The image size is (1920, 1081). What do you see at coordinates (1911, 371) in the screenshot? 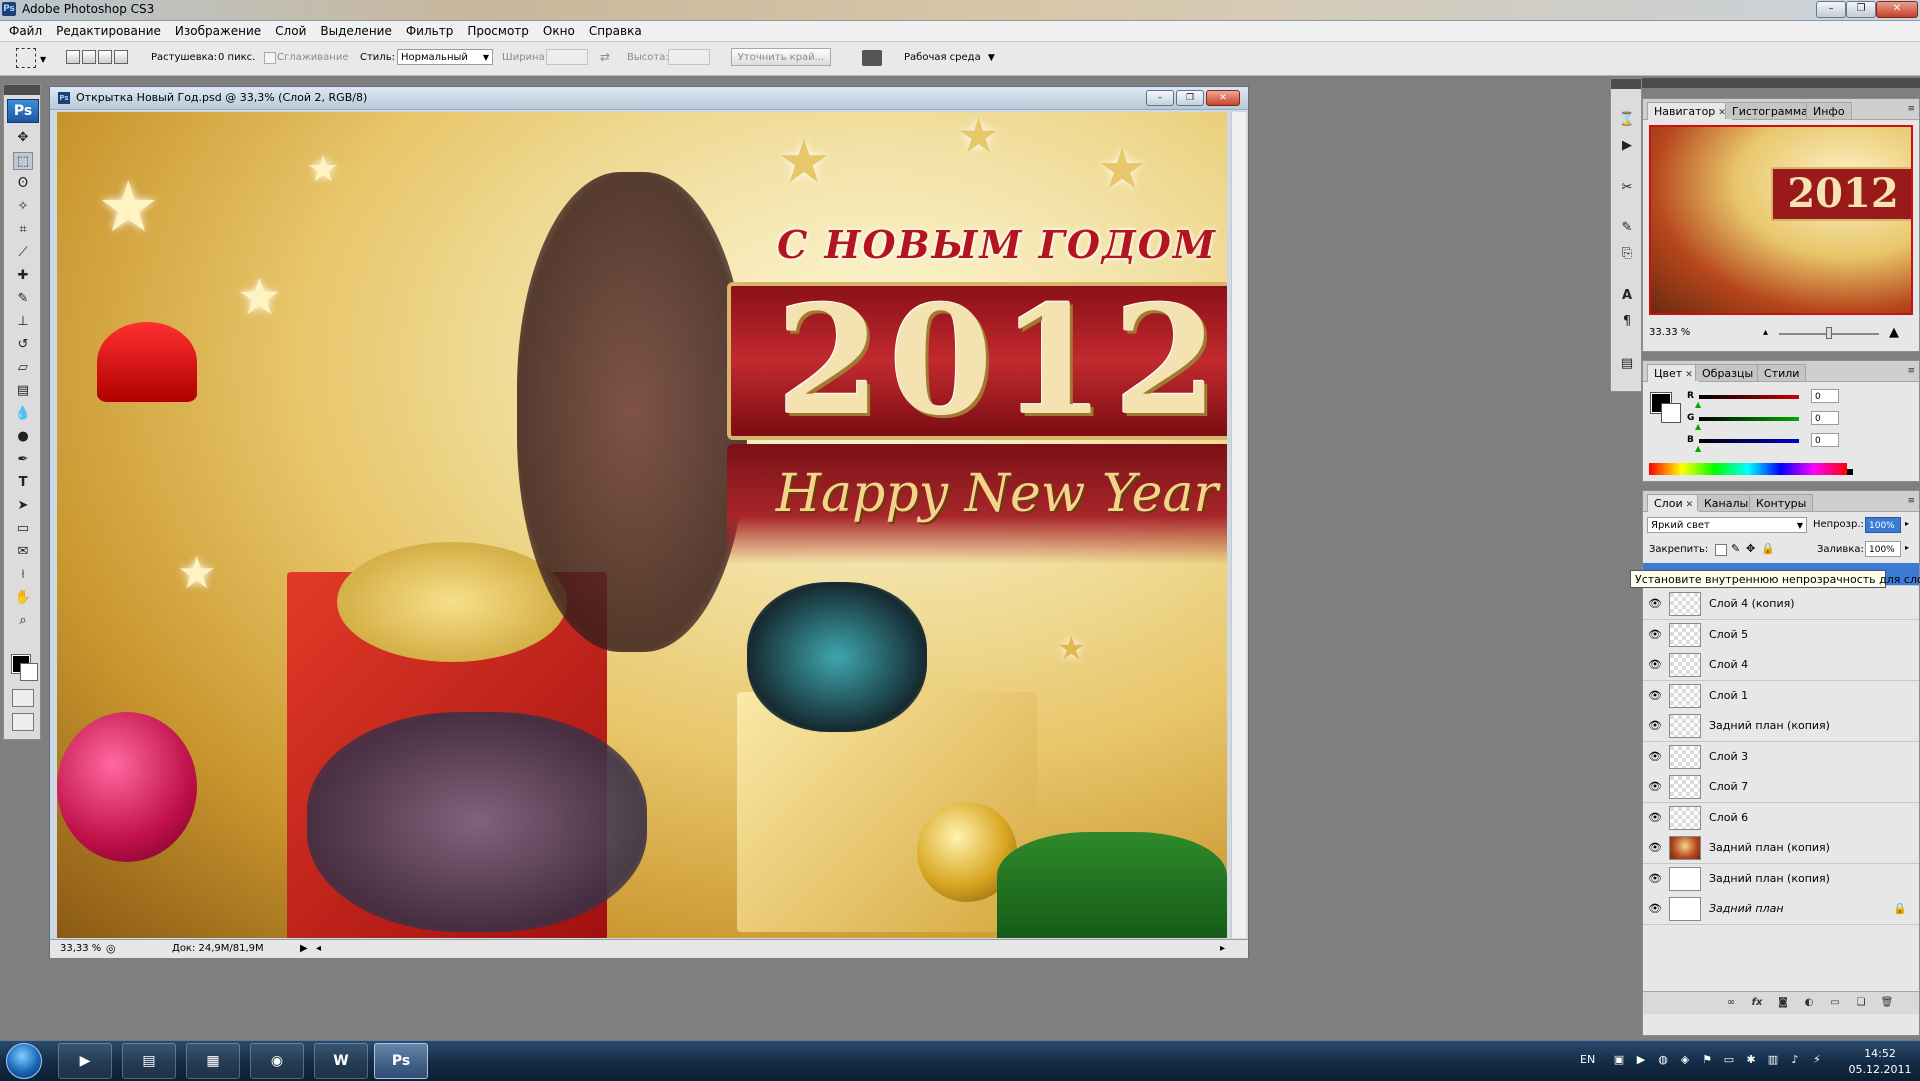
I see `panel-menu-icon: ≡` at bounding box center [1911, 371].